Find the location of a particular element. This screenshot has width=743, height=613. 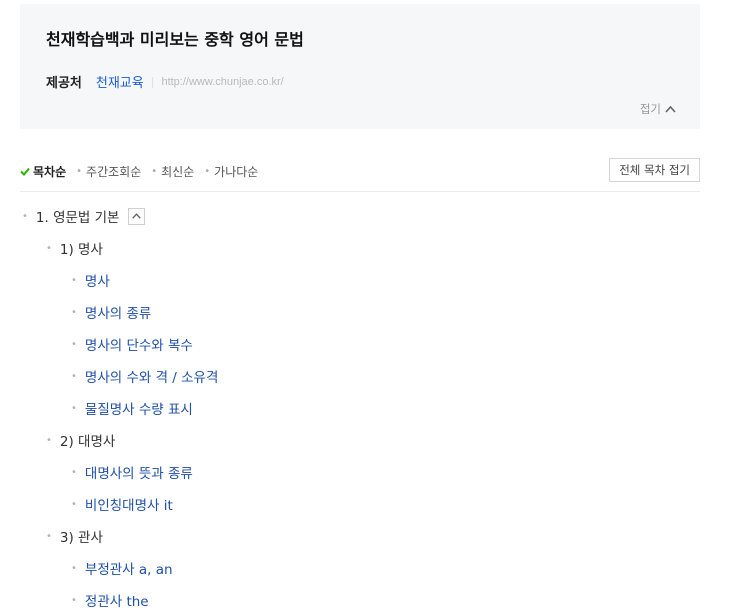

toc-entry-link: • 대명사의 뜻과 종류 is located at coordinates (132, 472).